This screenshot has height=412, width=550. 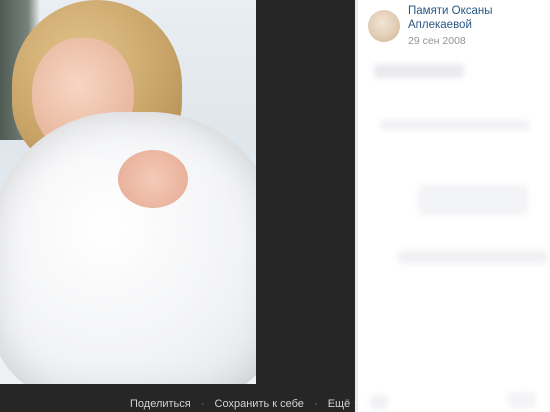 What do you see at coordinates (437, 41) in the screenshot?
I see `post-date: 29 сен 2008` at bounding box center [437, 41].